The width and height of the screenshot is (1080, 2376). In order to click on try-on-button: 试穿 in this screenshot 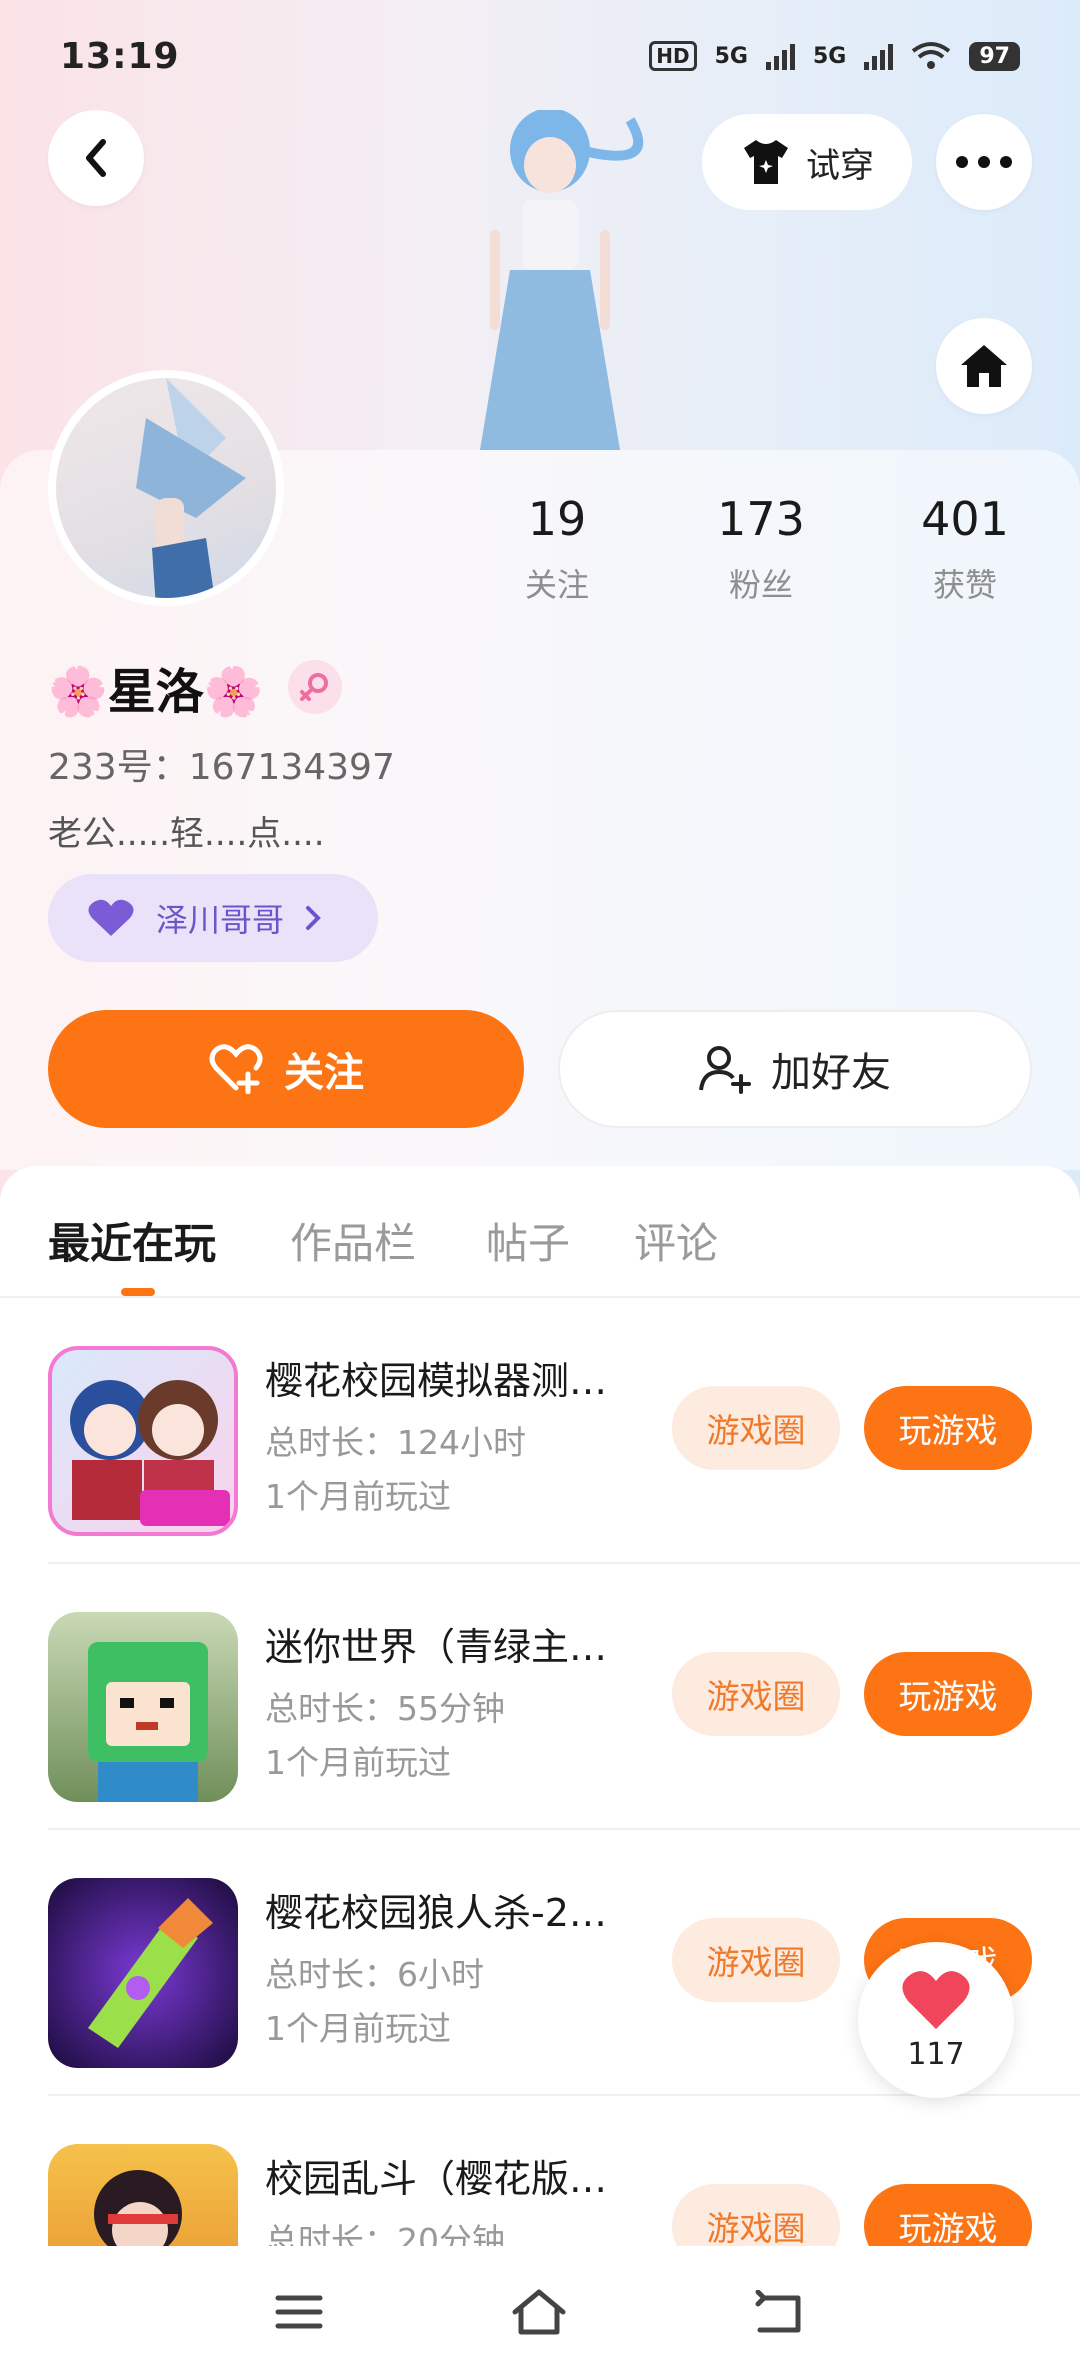, I will do `click(807, 162)`.